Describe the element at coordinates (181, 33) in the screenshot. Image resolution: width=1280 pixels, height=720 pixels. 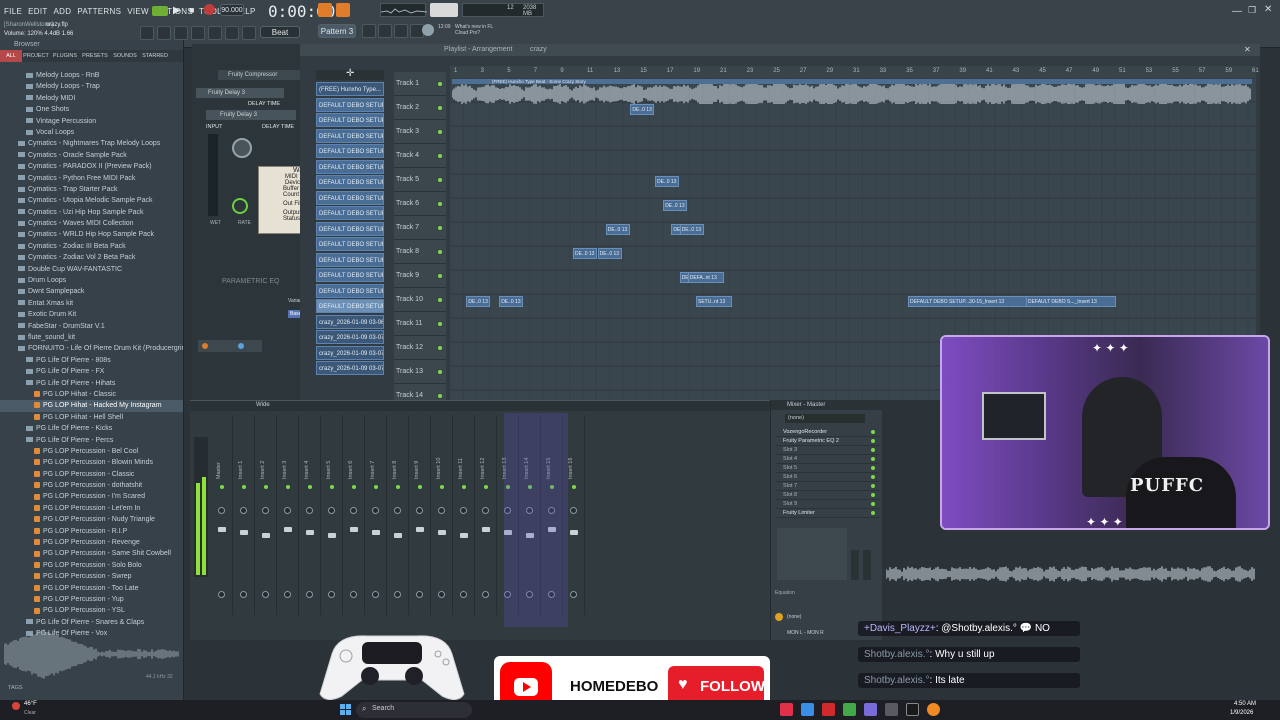
I see `save-icon` at that location.